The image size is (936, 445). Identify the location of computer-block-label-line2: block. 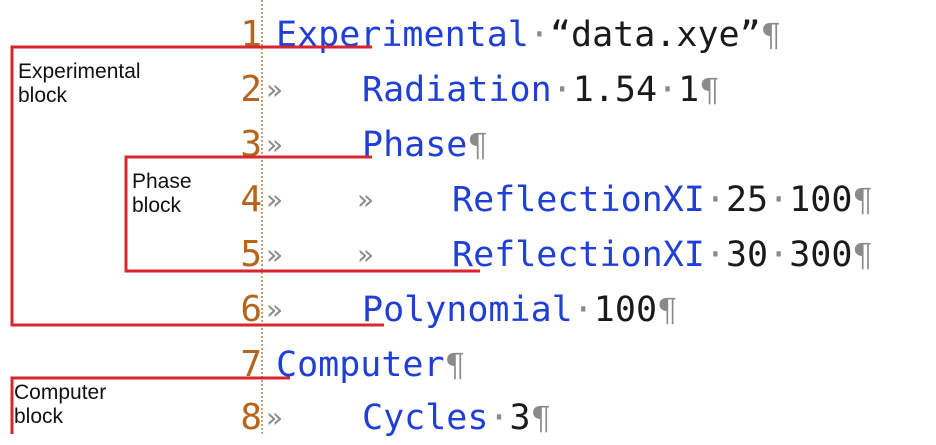
(39, 416).